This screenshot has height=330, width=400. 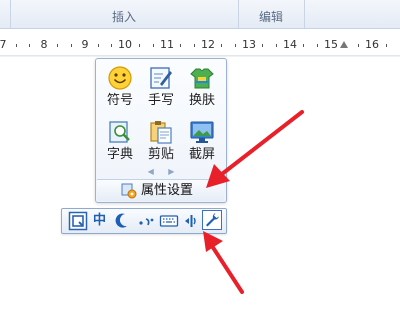 I want to click on wrench-icon, so click(x=212, y=220).